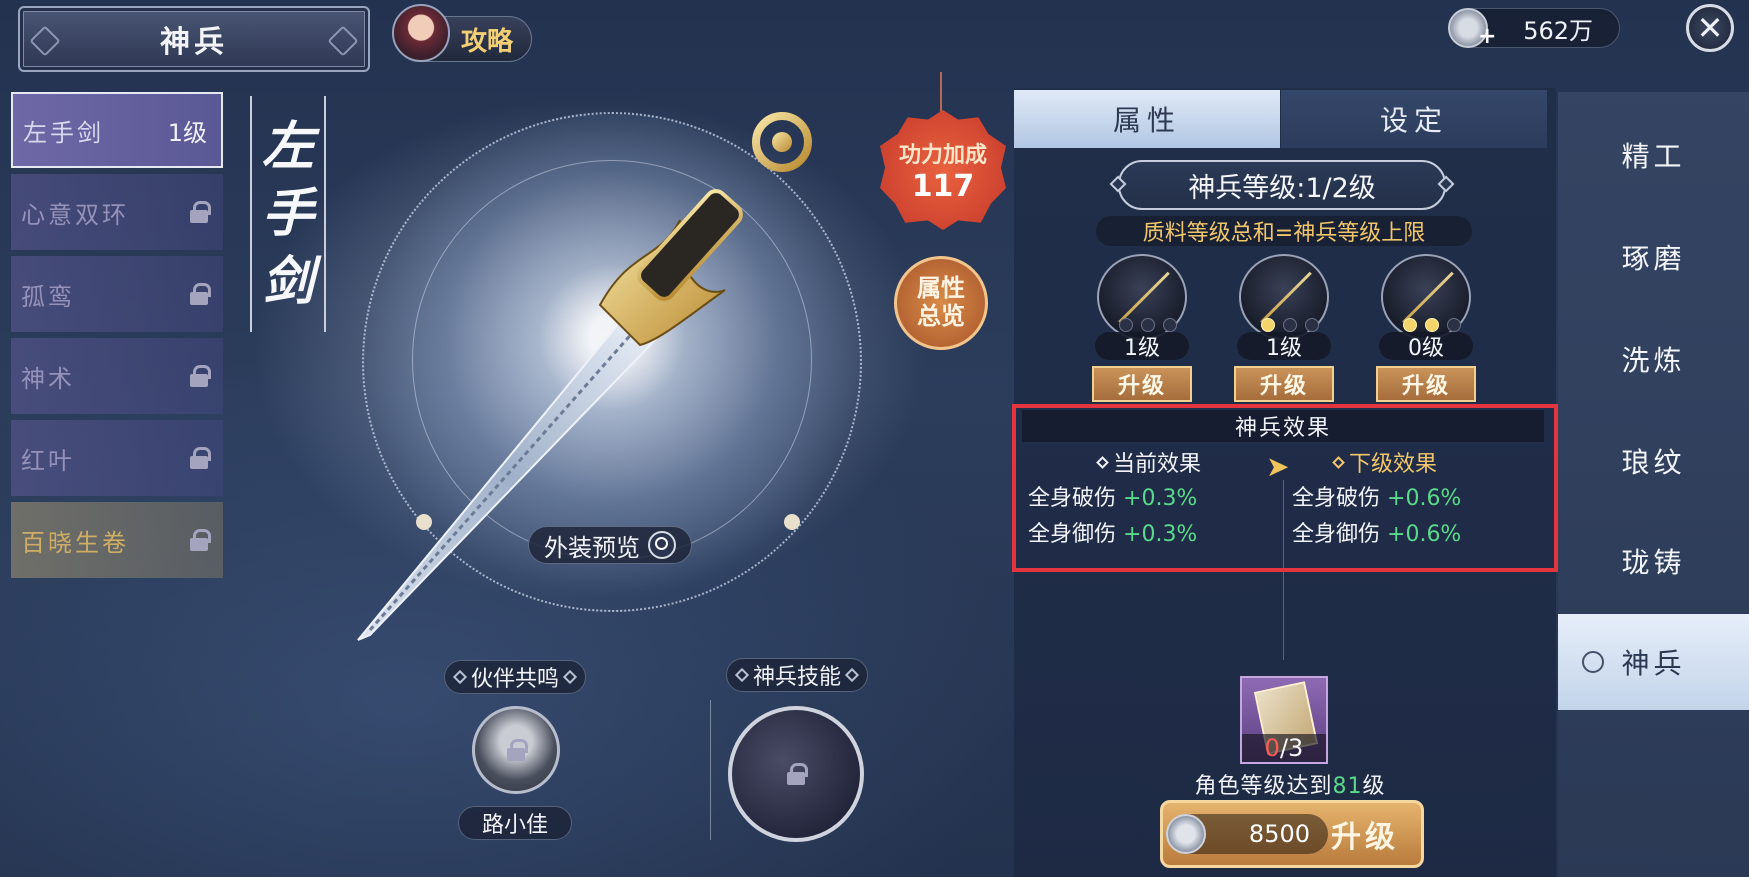 This screenshot has width=1749, height=877. I want to click on nav-item-longzhu: 珑铸, so click(1653, 561).